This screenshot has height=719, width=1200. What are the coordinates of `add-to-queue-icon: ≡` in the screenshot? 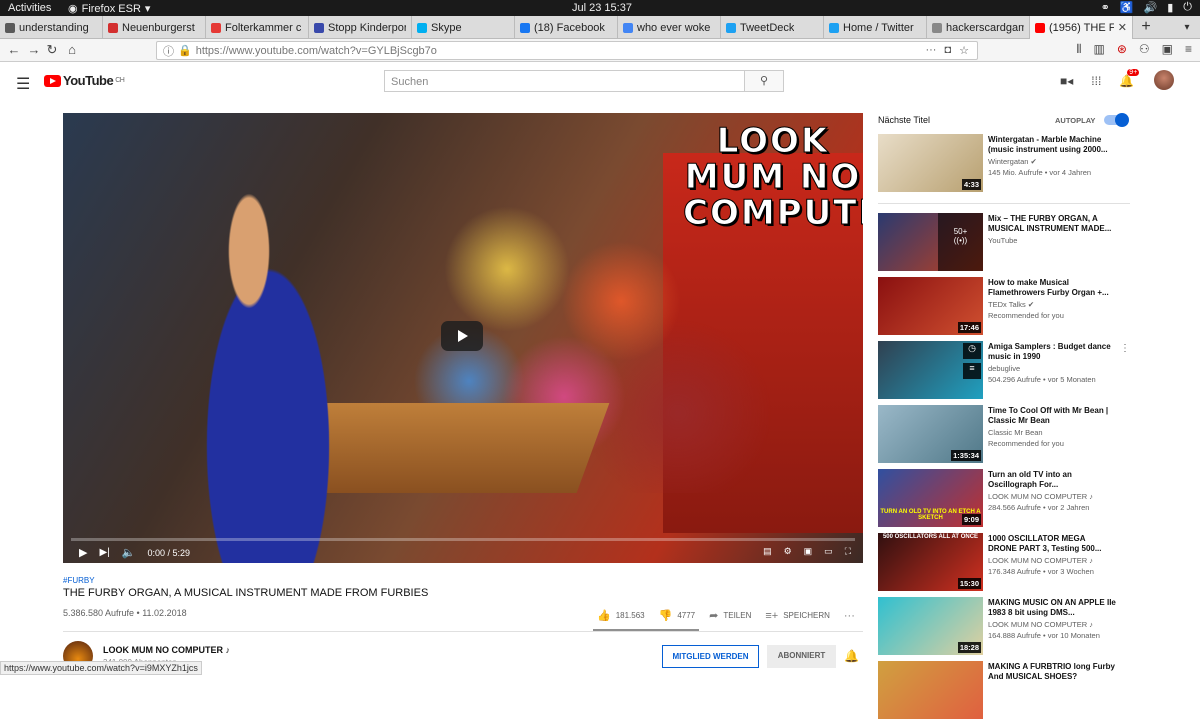 It's located at (972, 371).